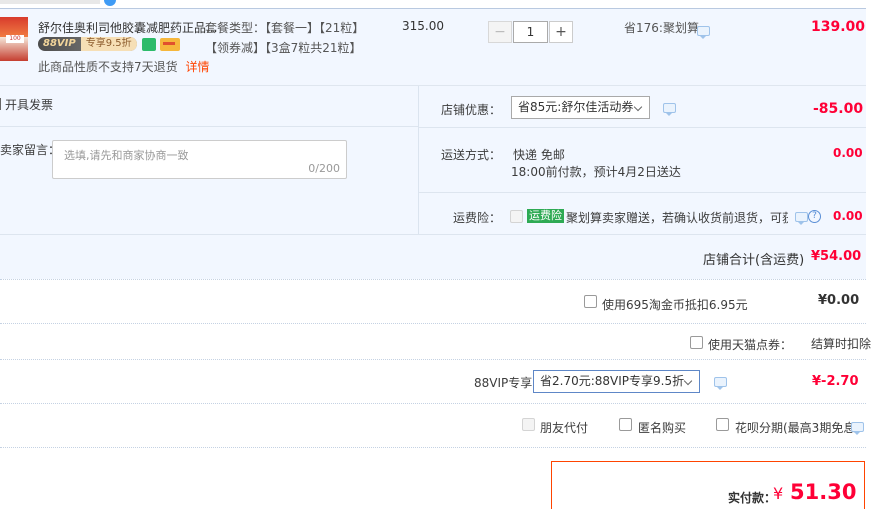 The image size is (878, 509). What do you see at coordinates (675, 305) in the screenshot?
I see `taobao-coin-label: 使用695淘金币抵扣6.95元` at bounding box center [675, 305].